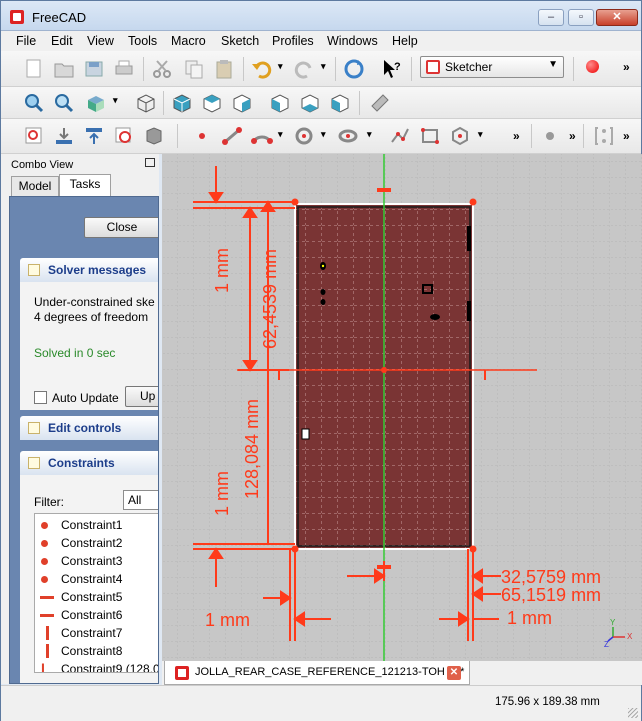 The image size is (642, 721). Describe the element at coordinates (141, 396) in the screenshot. I see `update-button: Up` at that location.